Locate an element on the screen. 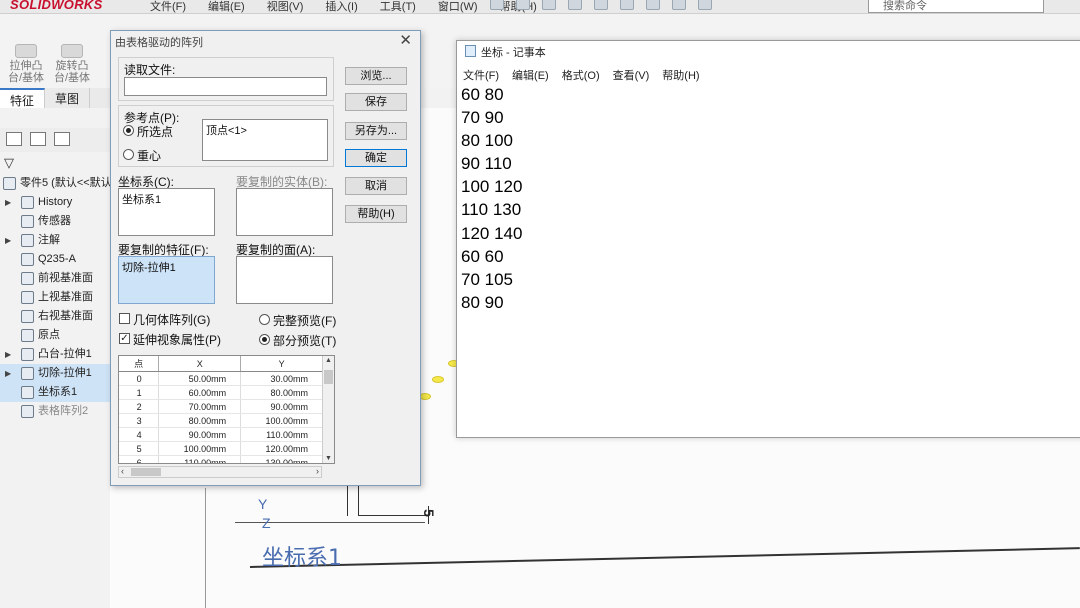  propagate-visual-checkbox: ✓ is located at coordinates (124, 338).